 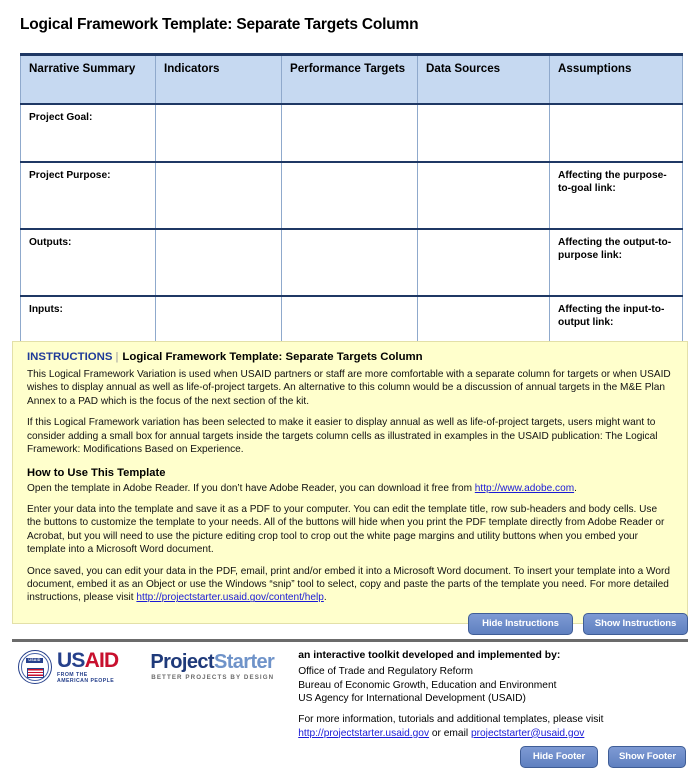 I want to click on hide-footer-button: Hide Footer, so click(x=559, y=757).